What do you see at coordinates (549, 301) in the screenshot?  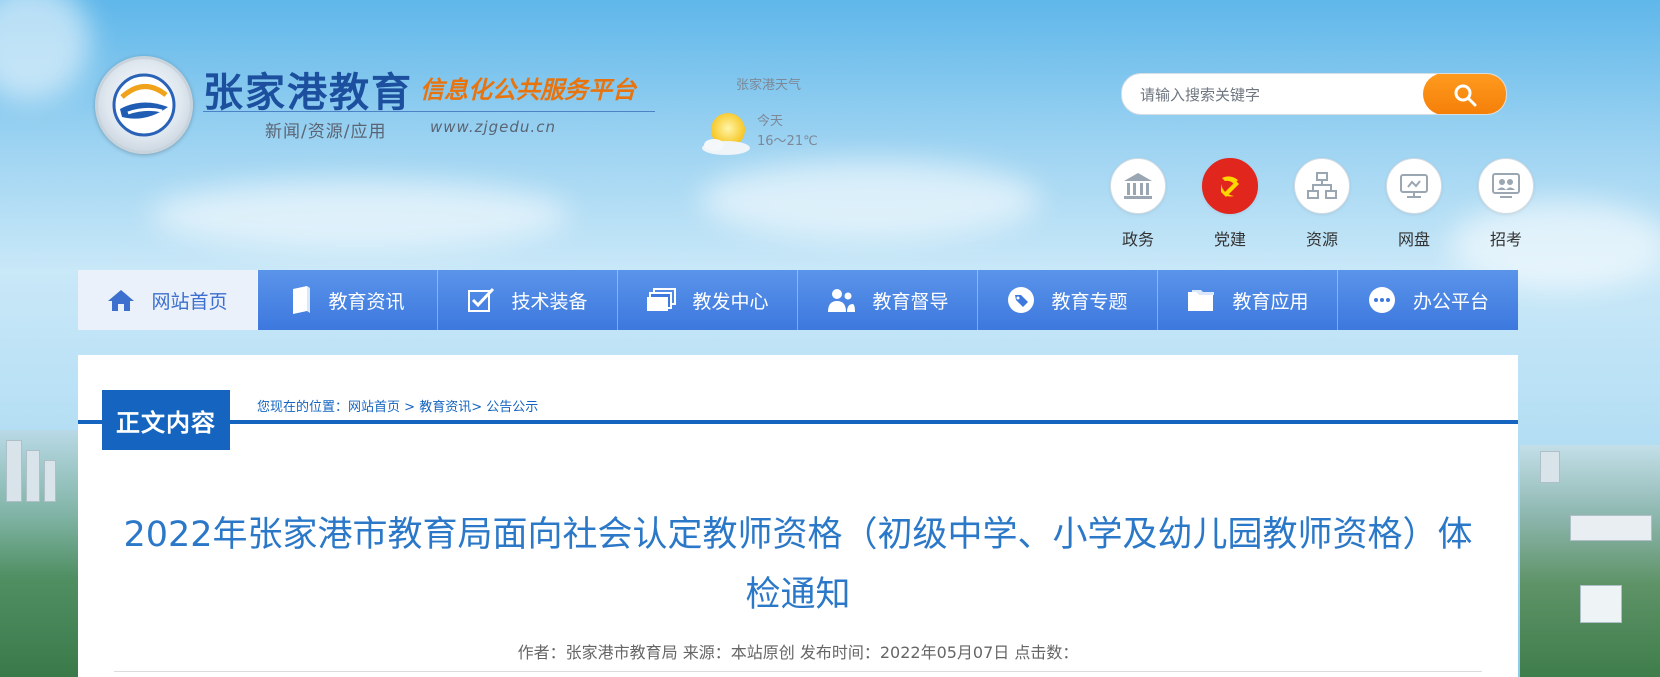 I see `nav-item-label: 技术装备` at bounding box center [549, 301].